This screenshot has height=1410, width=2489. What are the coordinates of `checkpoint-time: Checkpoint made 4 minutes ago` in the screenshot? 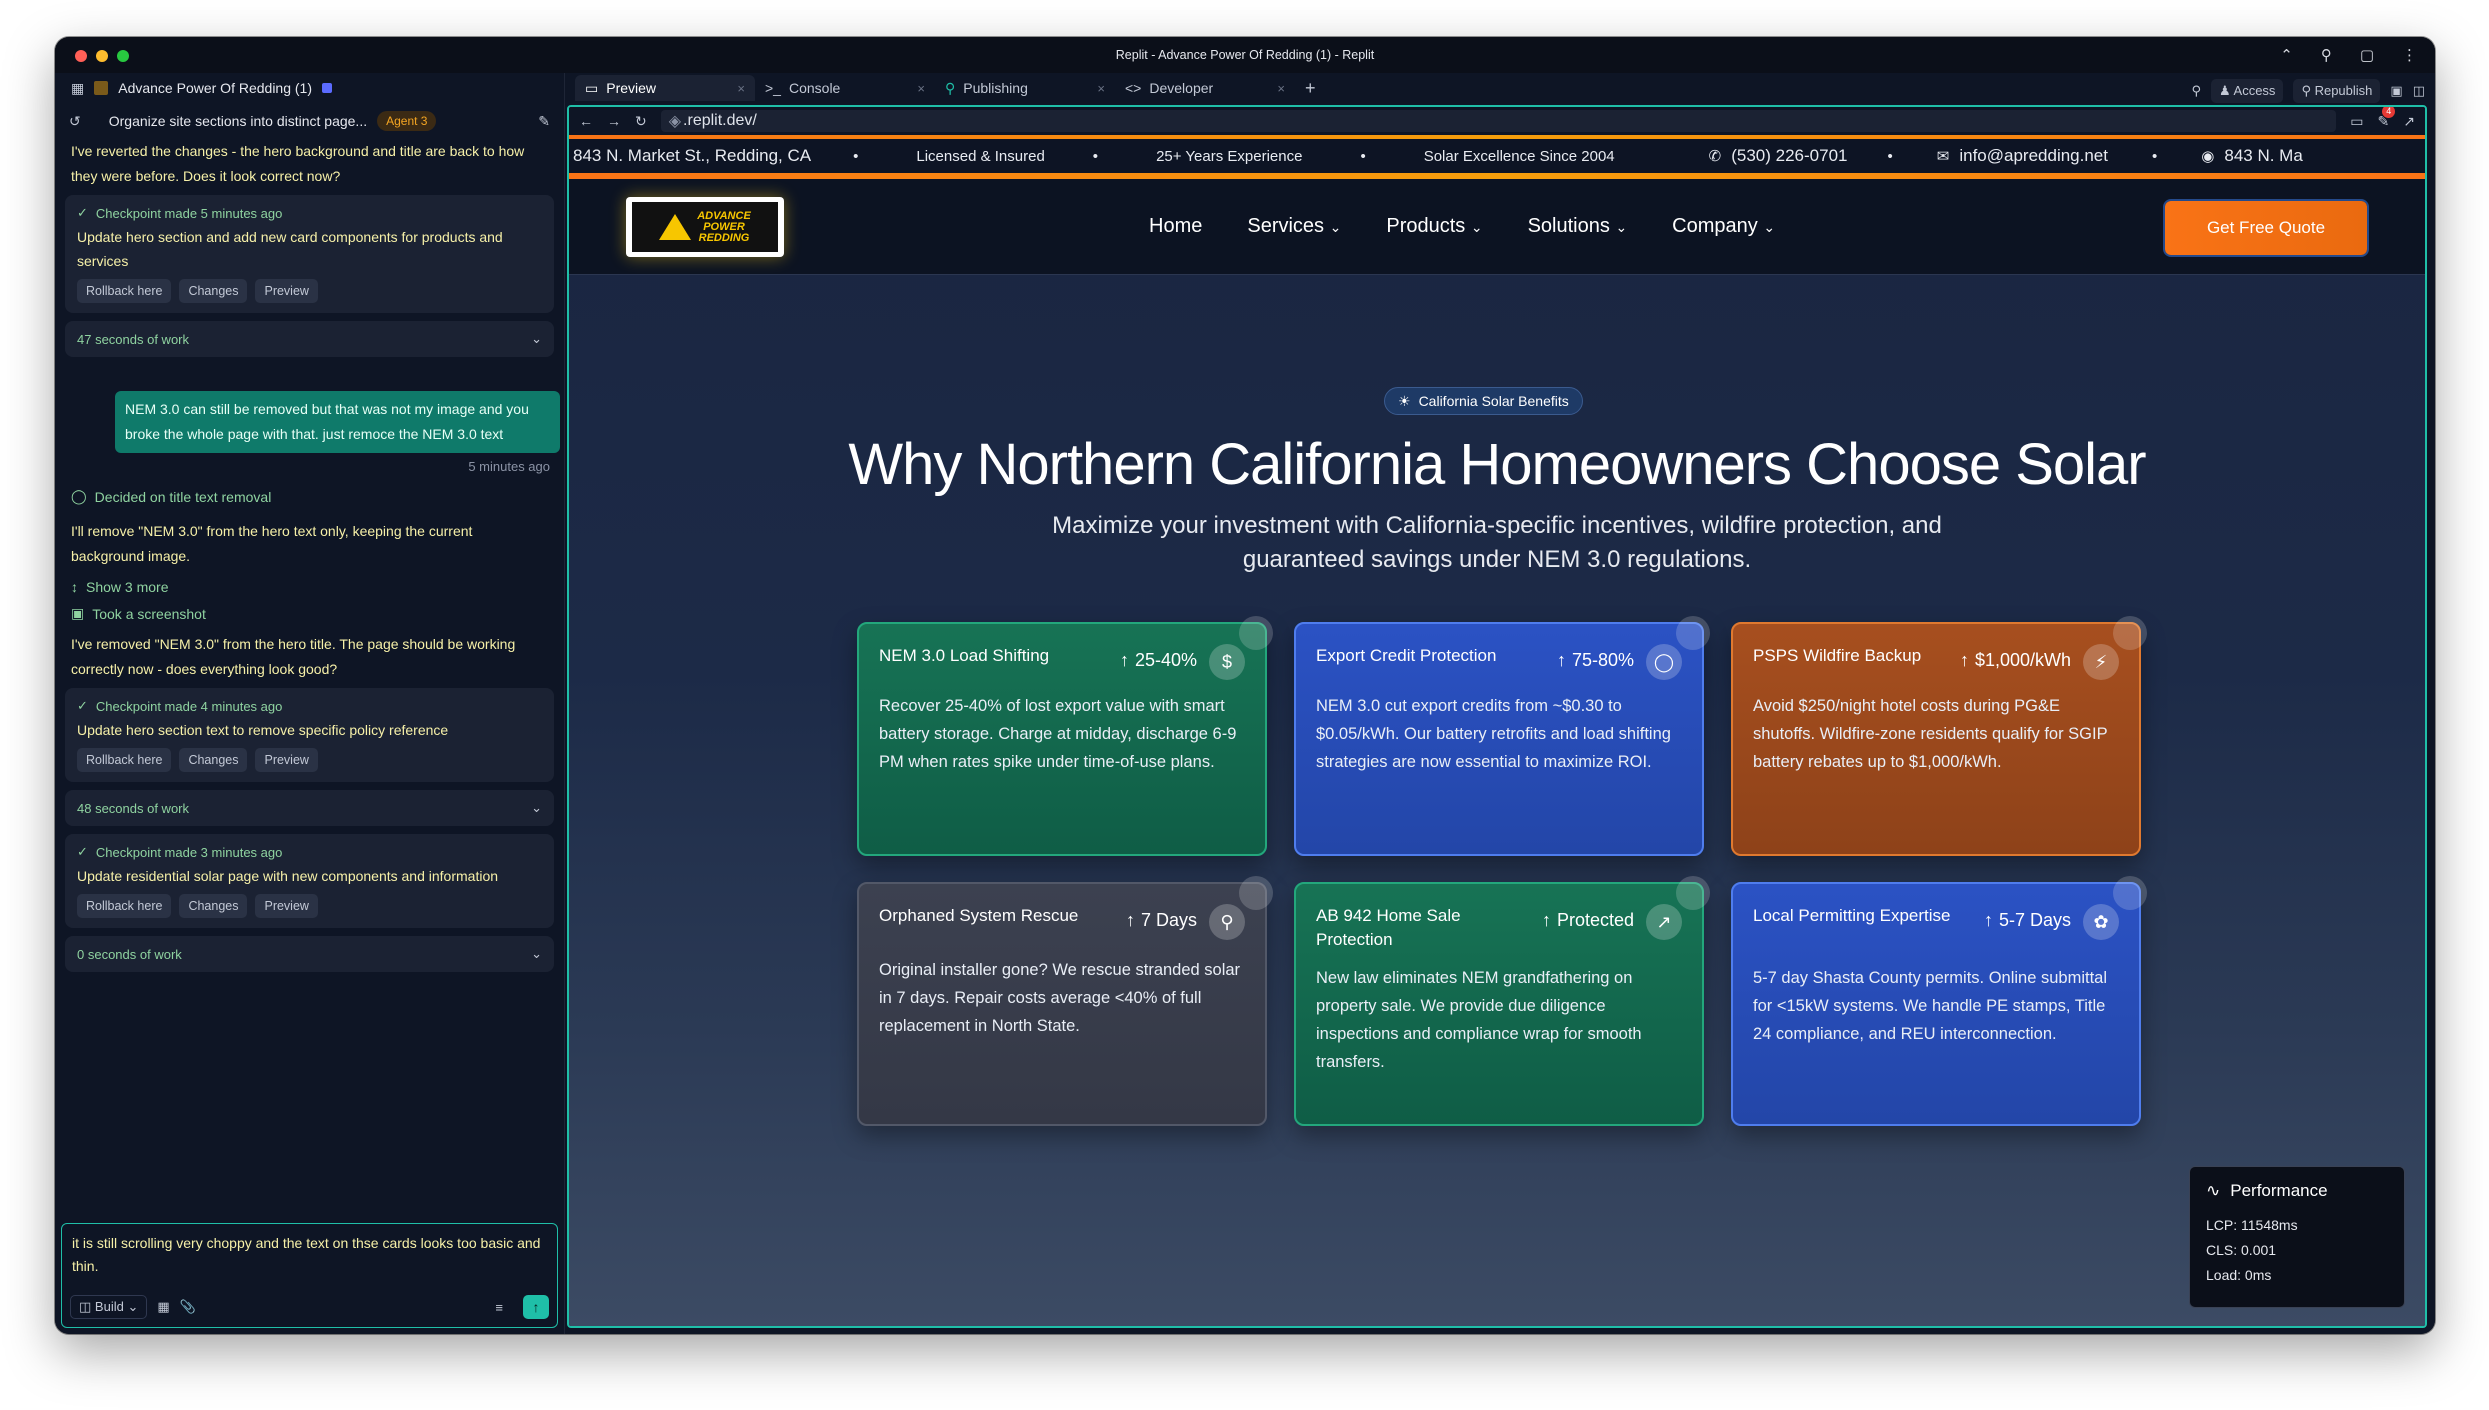 It's located at (189, 706).